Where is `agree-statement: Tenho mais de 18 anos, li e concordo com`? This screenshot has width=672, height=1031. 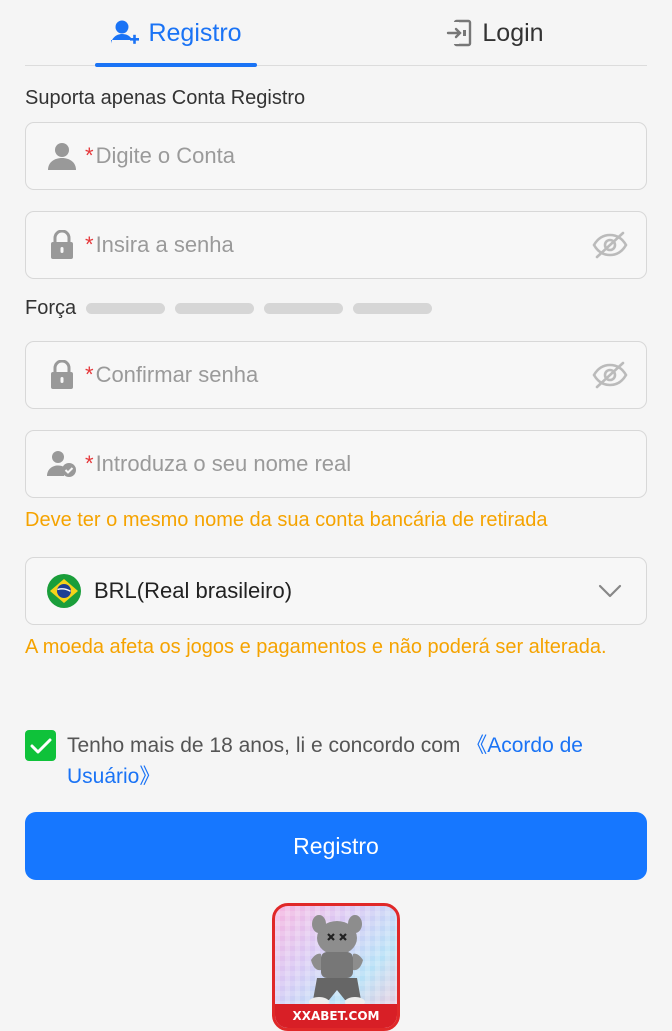
agree-statement: Tenho mais de 18 anos, li e concordo com is located at coordinates (267, 745).